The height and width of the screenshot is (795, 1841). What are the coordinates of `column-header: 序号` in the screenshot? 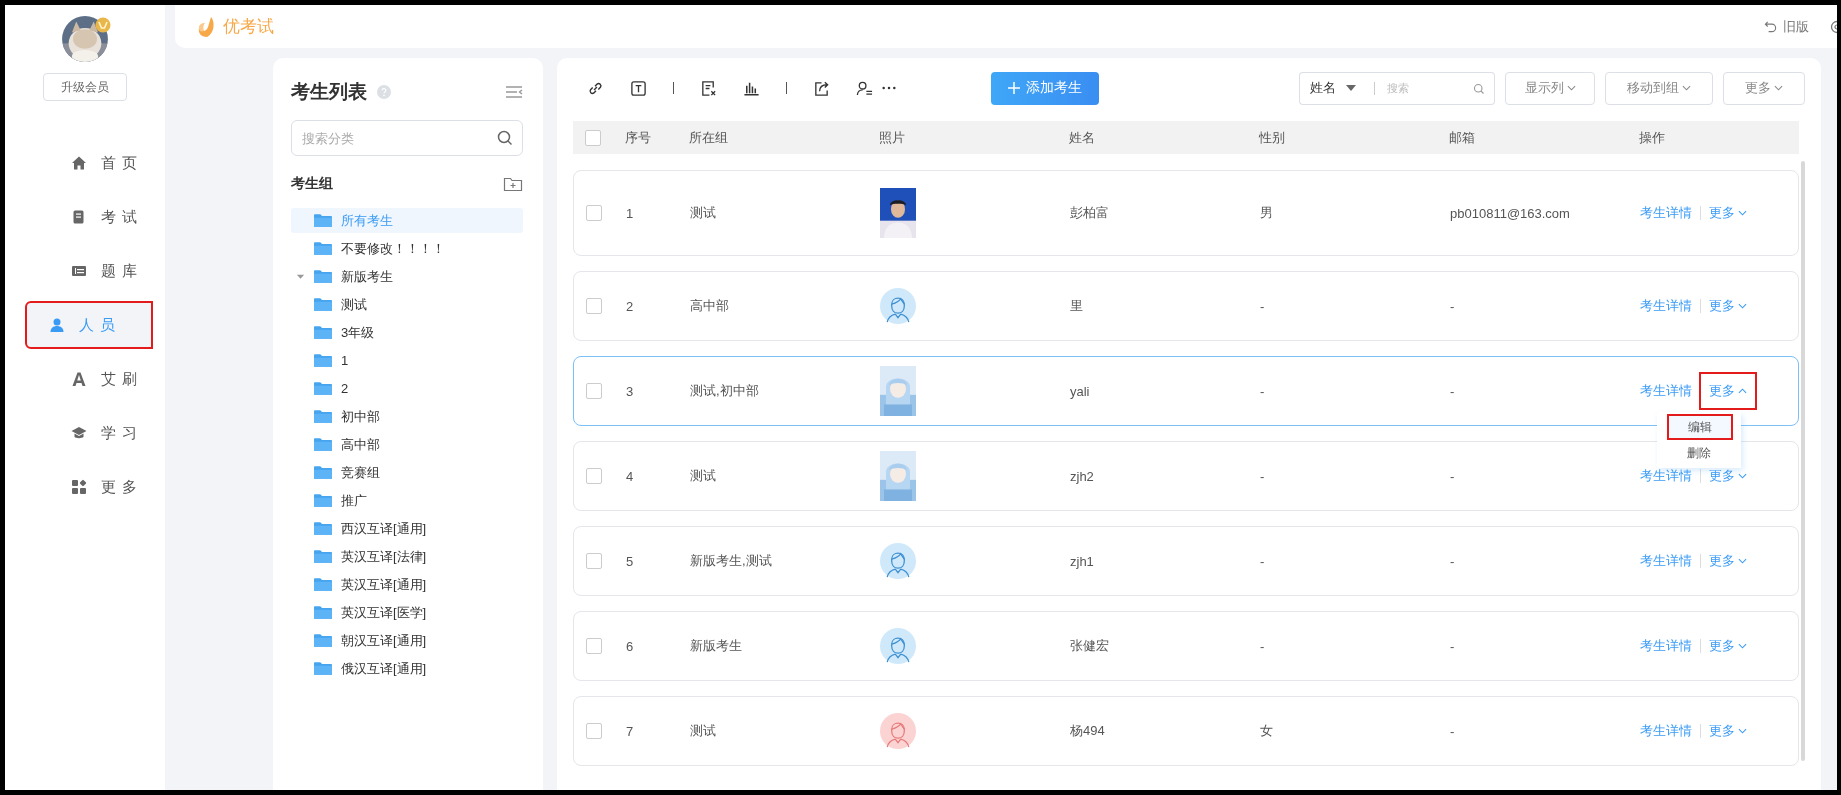 It's located at (638, 137).